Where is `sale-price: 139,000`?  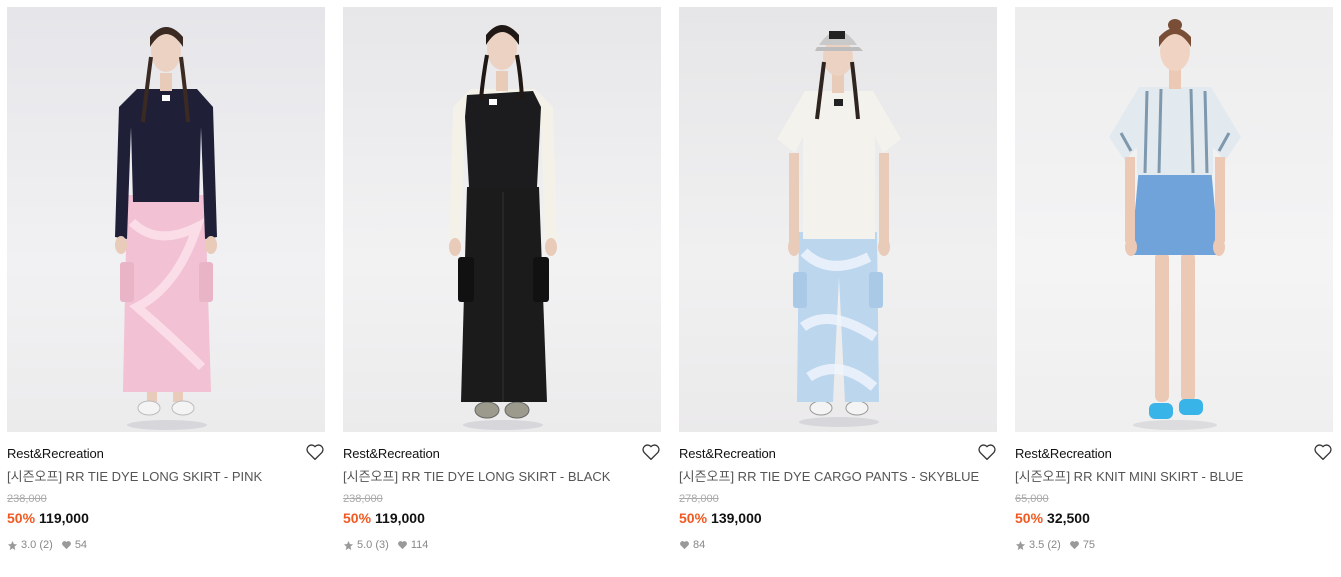
sale-price: 139,000 is located at coordinates (736, 518).